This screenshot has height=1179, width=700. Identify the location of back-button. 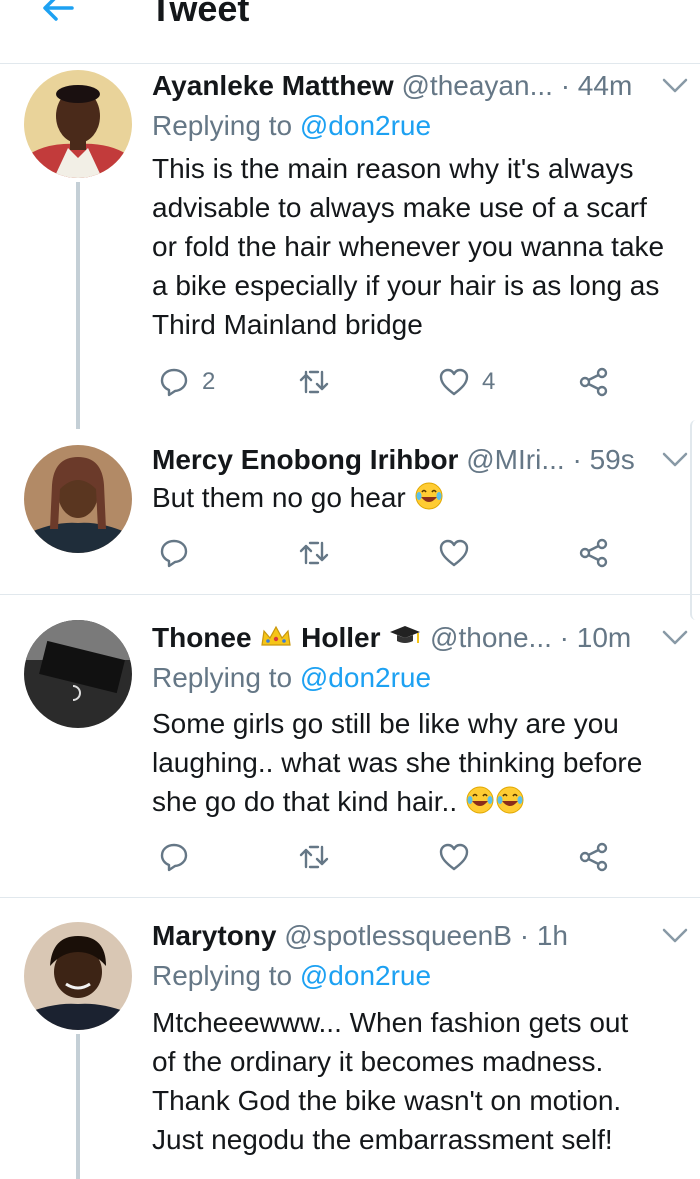
(58, 14).